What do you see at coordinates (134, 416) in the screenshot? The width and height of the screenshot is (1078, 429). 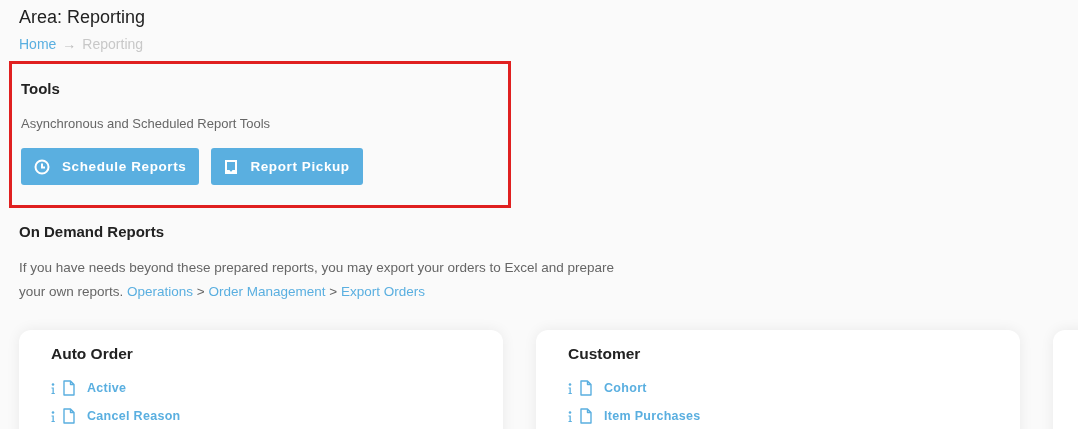 I see `report-link: Cancel Reason` at bounding box center [134, 416].